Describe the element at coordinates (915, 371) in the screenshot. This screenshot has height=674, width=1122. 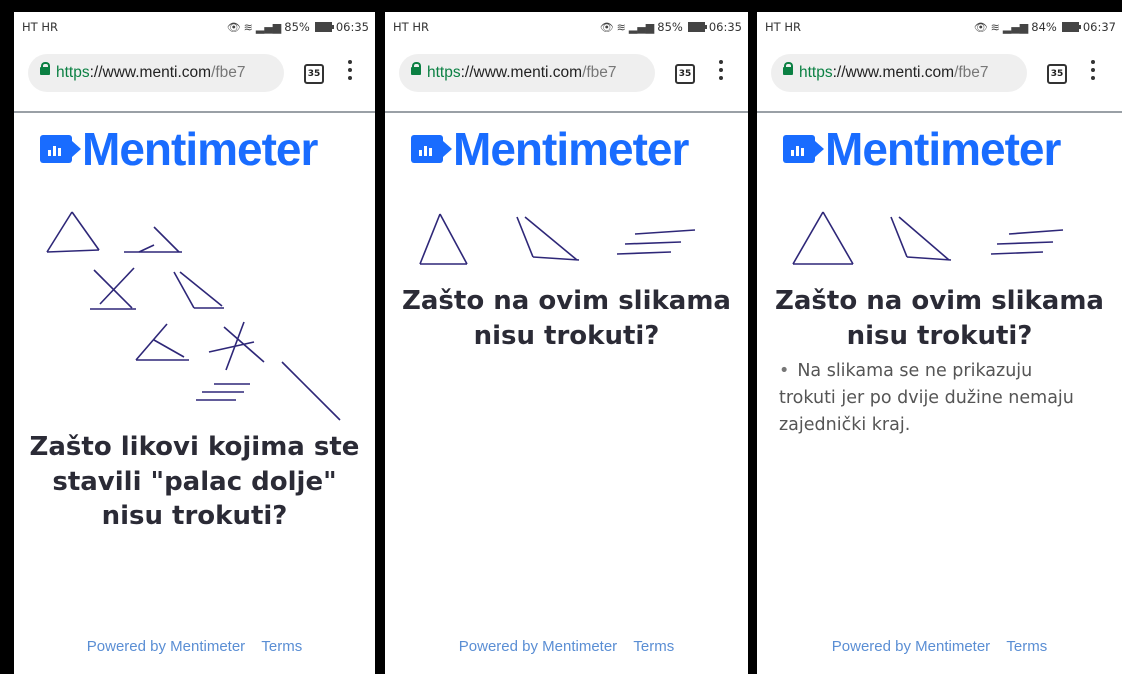
I see `answer-line: Na slikama se ne prikazuju` at that location.